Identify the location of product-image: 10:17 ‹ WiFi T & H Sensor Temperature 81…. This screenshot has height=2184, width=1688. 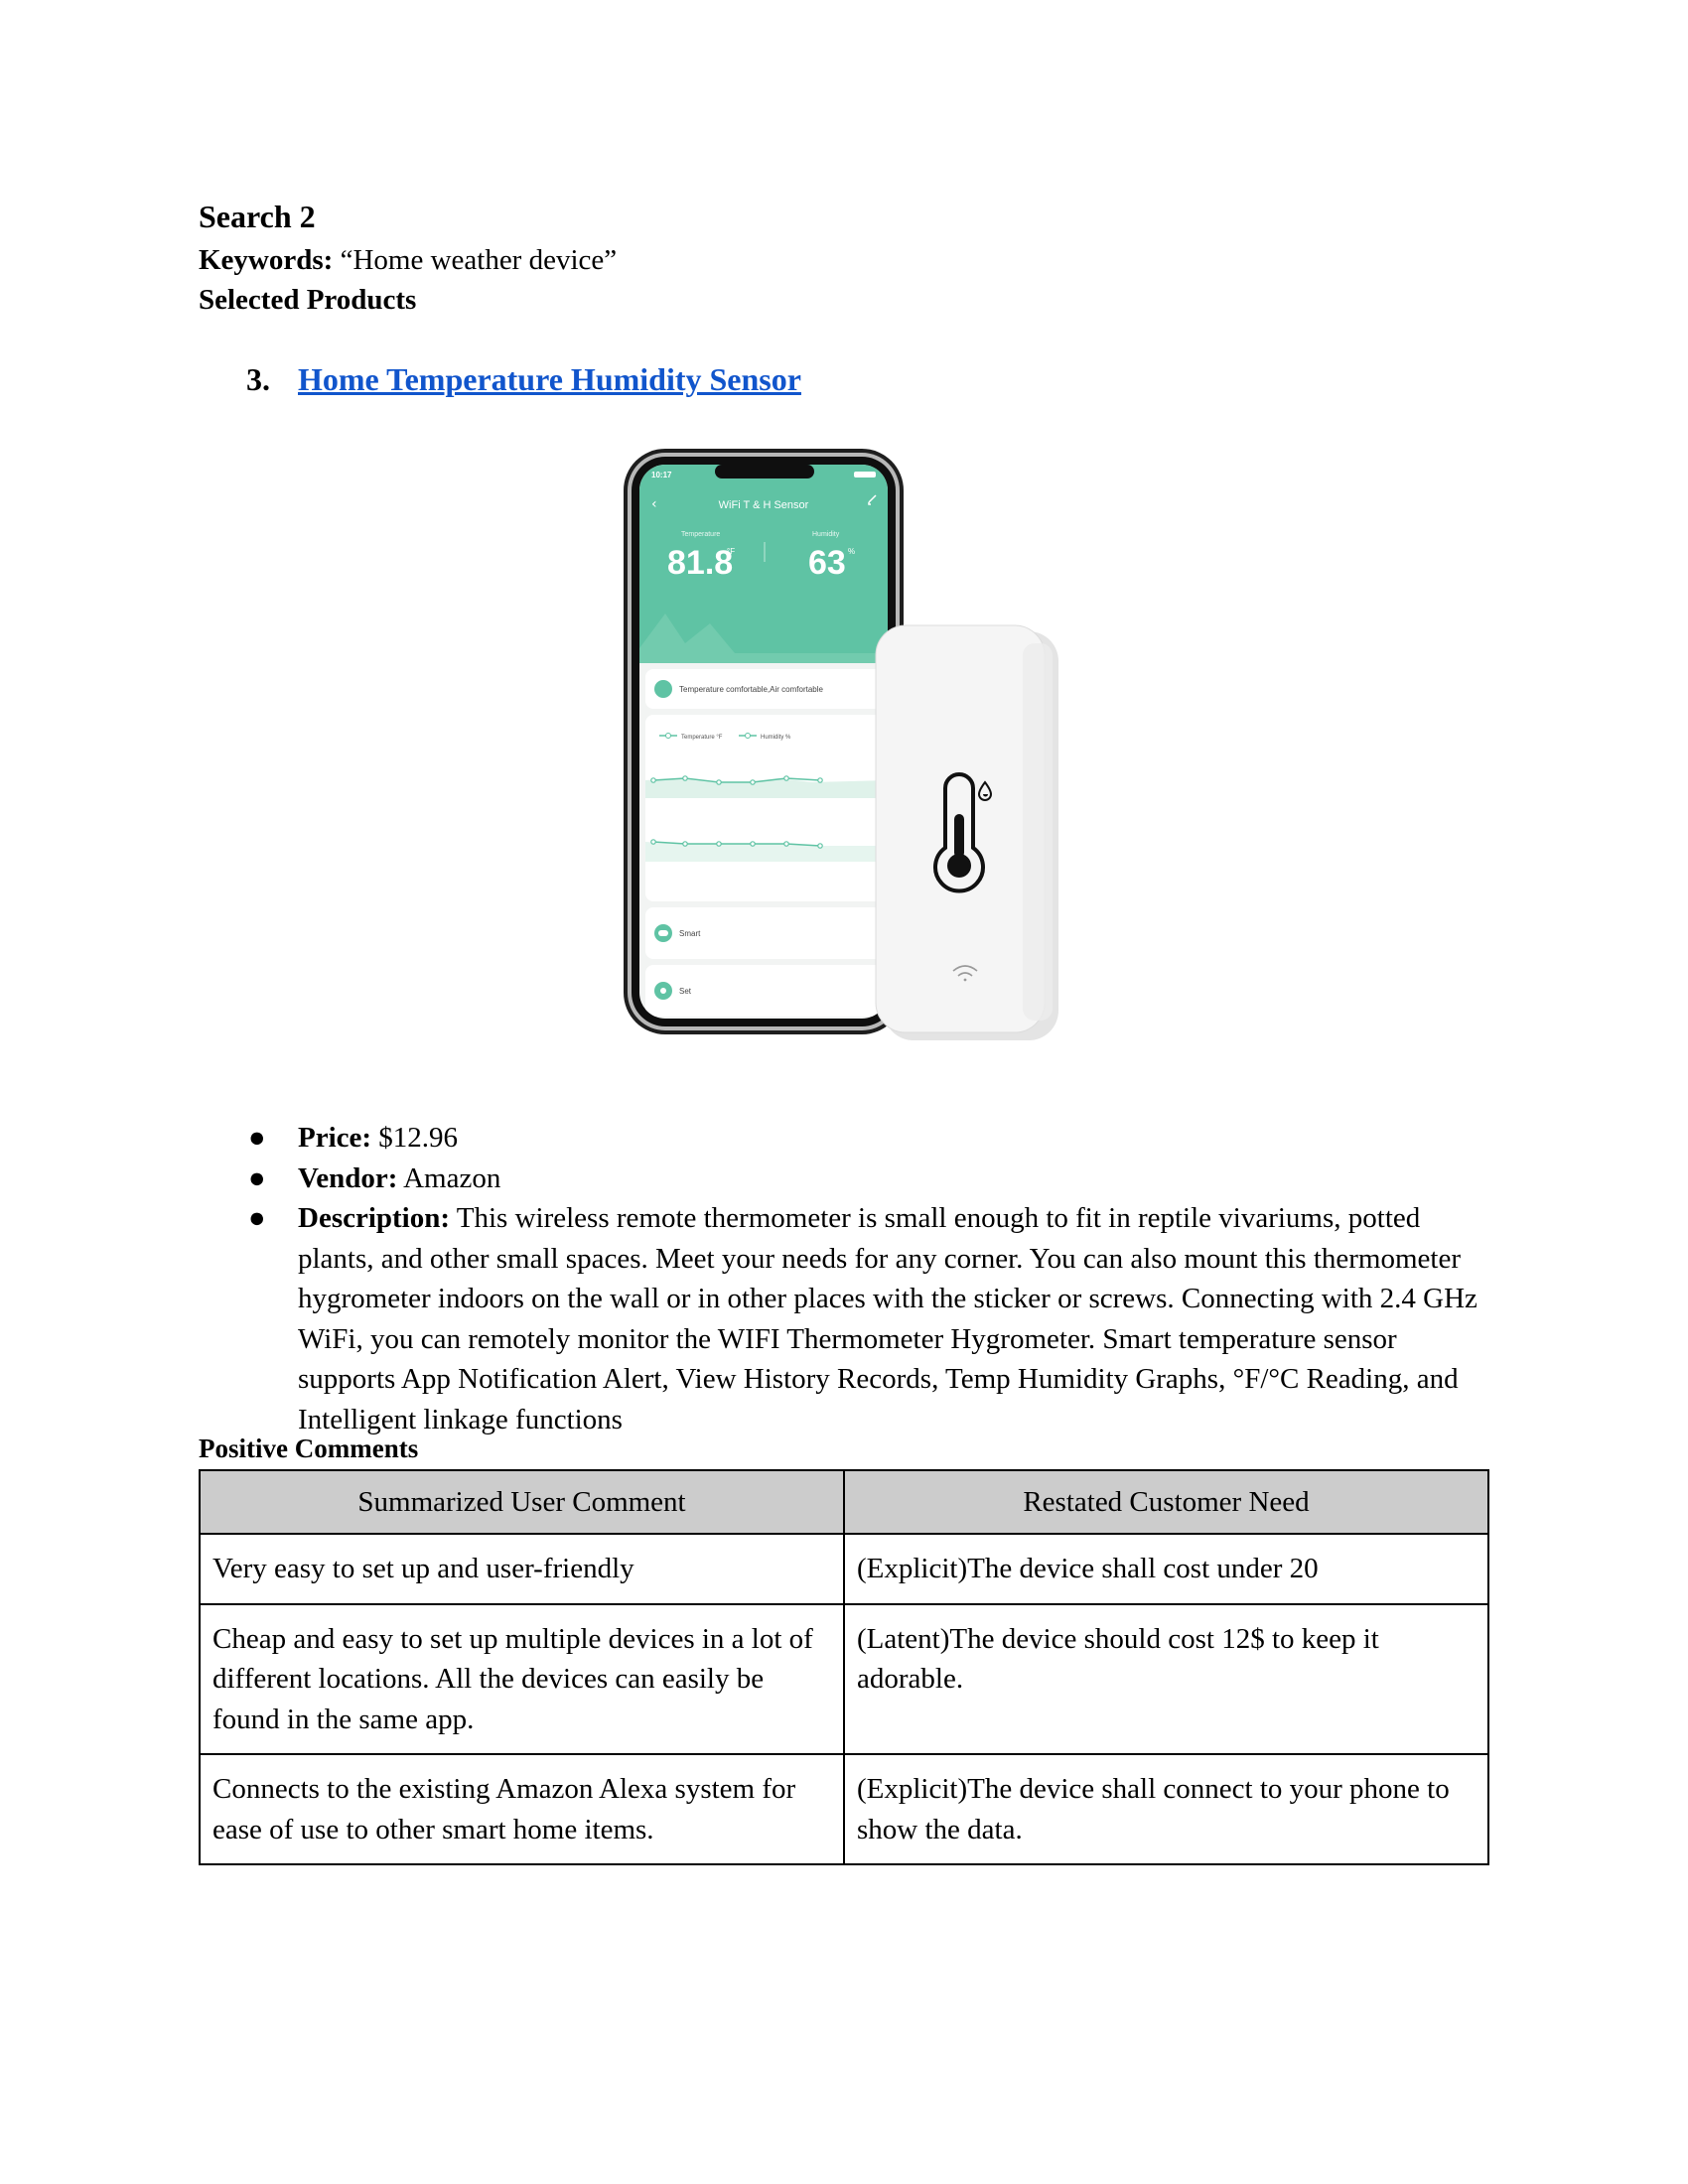
(841, 744).